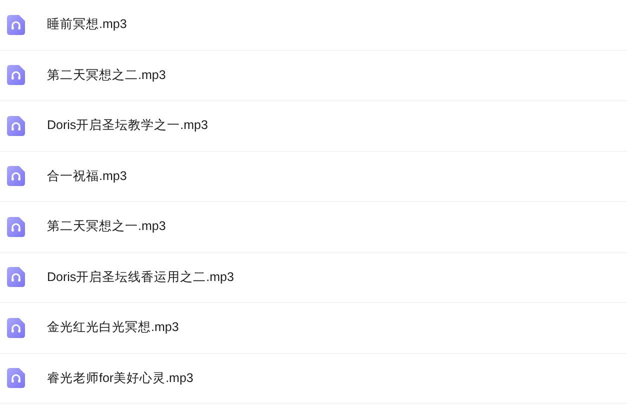 The image size is (627, 406). I want to click on file-row: 合一祝福.mp3, so click(313, 177).